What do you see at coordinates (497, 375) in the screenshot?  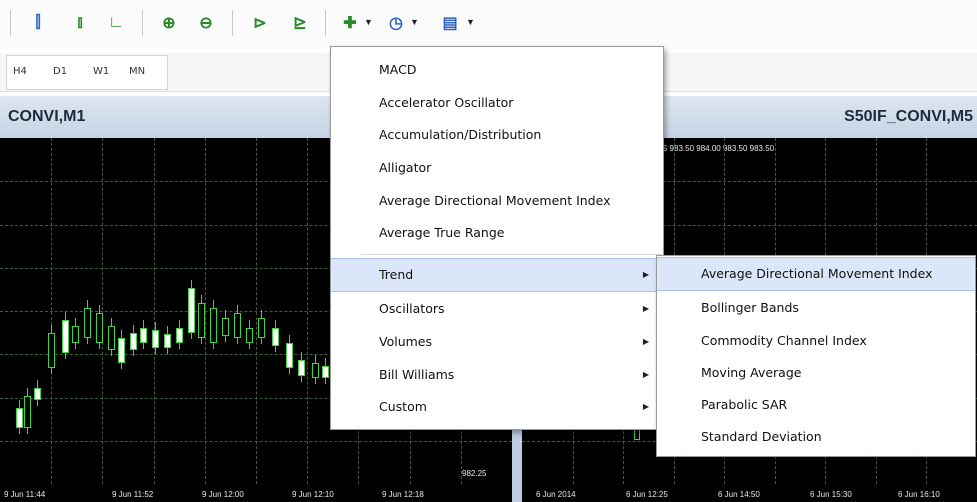 I see `menu-item-bill-williams: Bill Williams ▶` at bounding box center [497, 375].